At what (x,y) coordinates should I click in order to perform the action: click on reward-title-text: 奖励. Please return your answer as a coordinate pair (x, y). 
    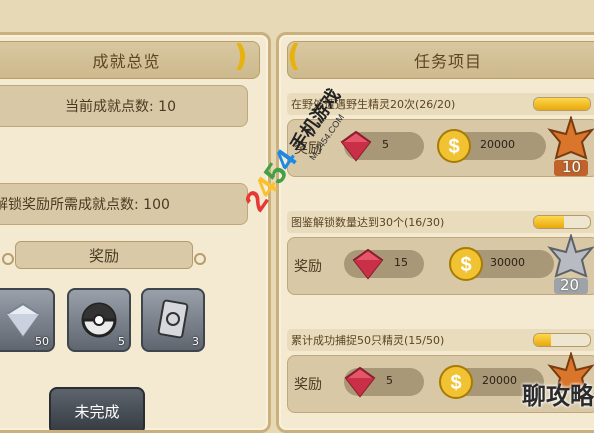
    Looking at the image, I should click on (103, 255).